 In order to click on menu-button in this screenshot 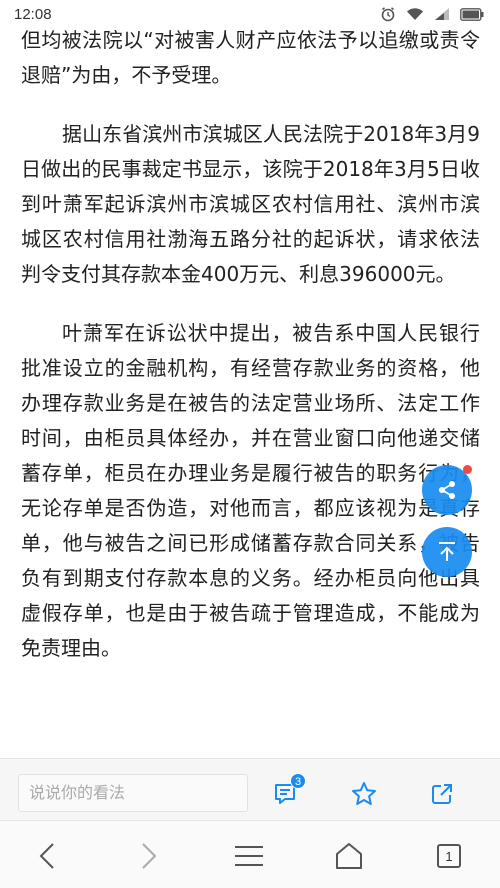, I will do `click(249, 856)`.